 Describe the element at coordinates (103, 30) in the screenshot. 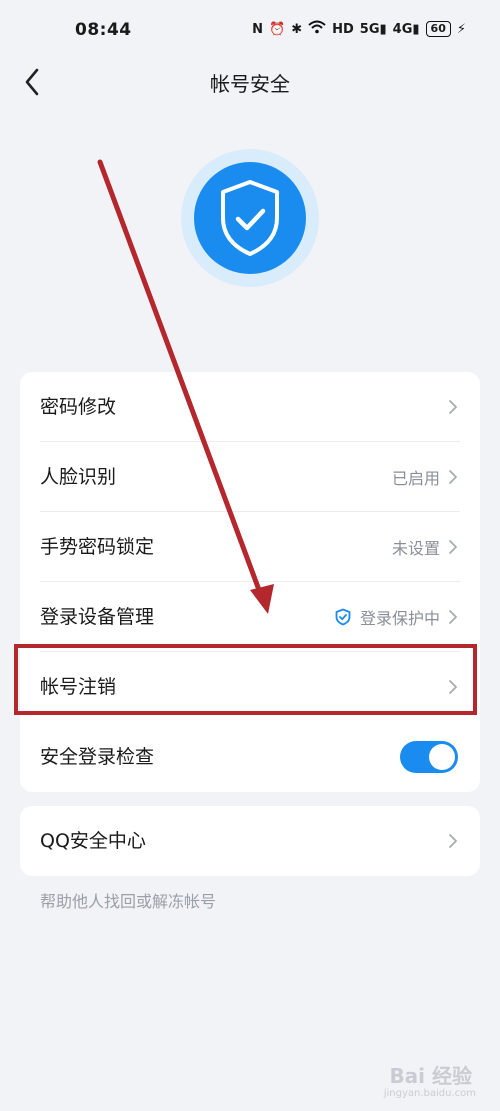

I see `status-time: 08:44` at that location.